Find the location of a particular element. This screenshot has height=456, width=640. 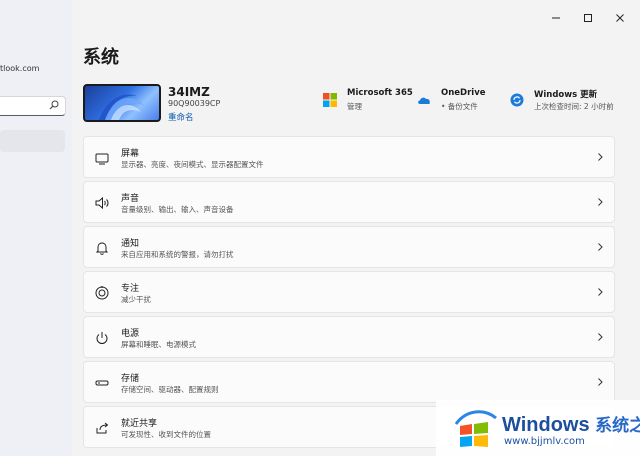

maximize-icon is located at coordinates (588, 18).